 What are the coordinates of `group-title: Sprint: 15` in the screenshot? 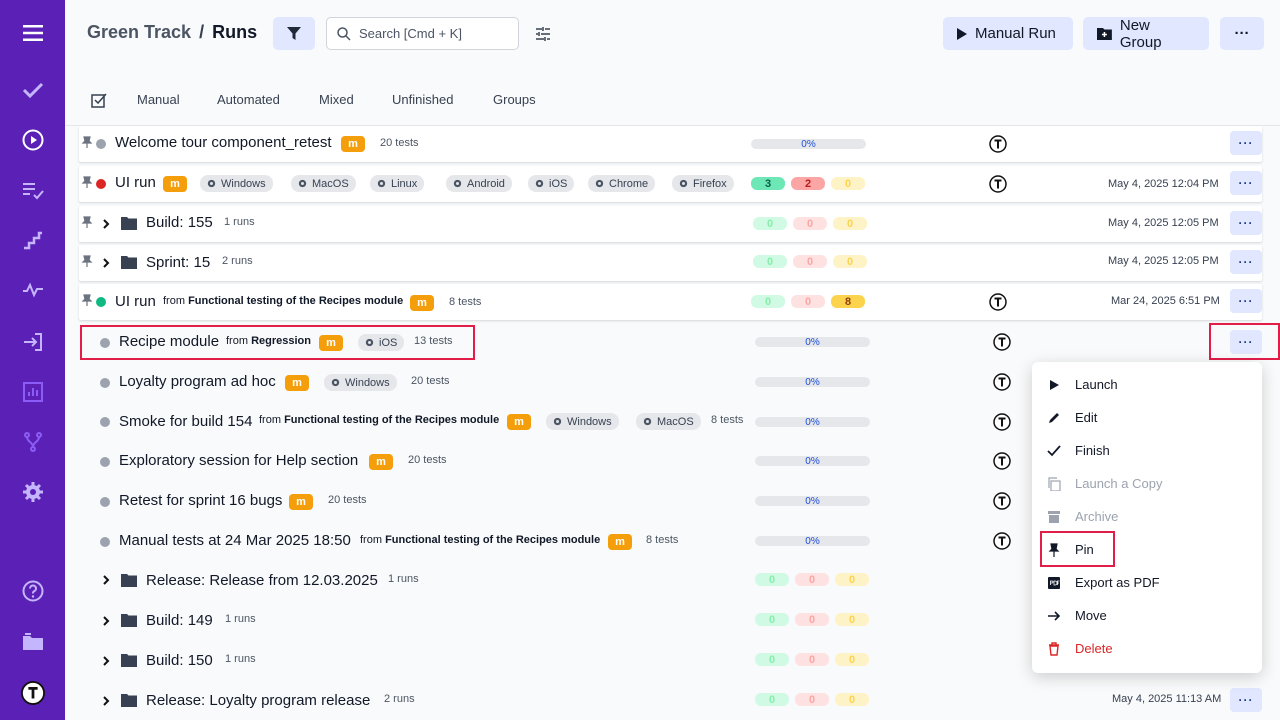 It's located at (178, 262).